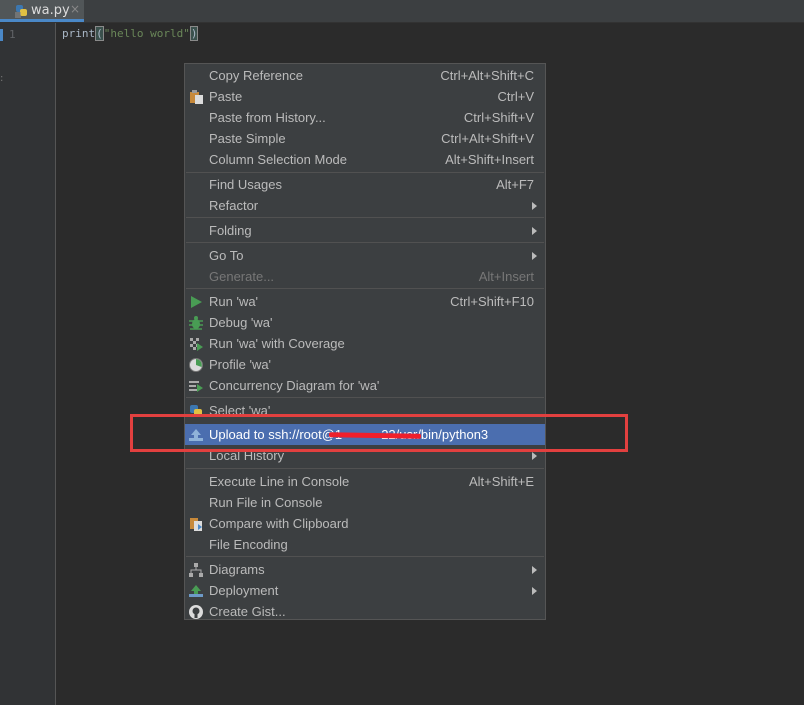 The width and height of the screenshot is (804, 705). Describe the element at coordinates (196, 386) in the screenshot. I see `concurrency-icon` at that location.